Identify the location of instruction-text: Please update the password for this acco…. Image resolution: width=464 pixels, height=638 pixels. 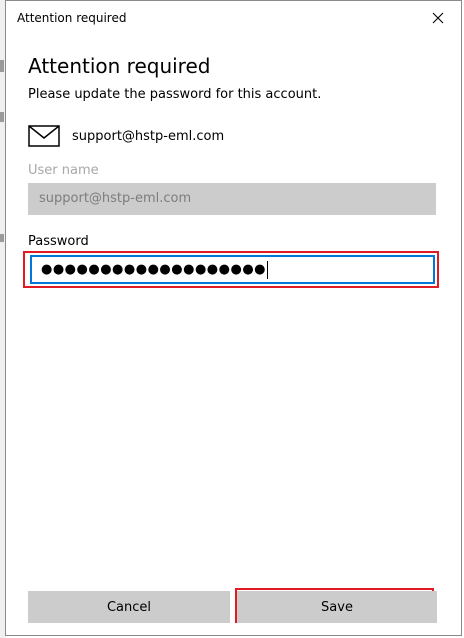
(175, 94).